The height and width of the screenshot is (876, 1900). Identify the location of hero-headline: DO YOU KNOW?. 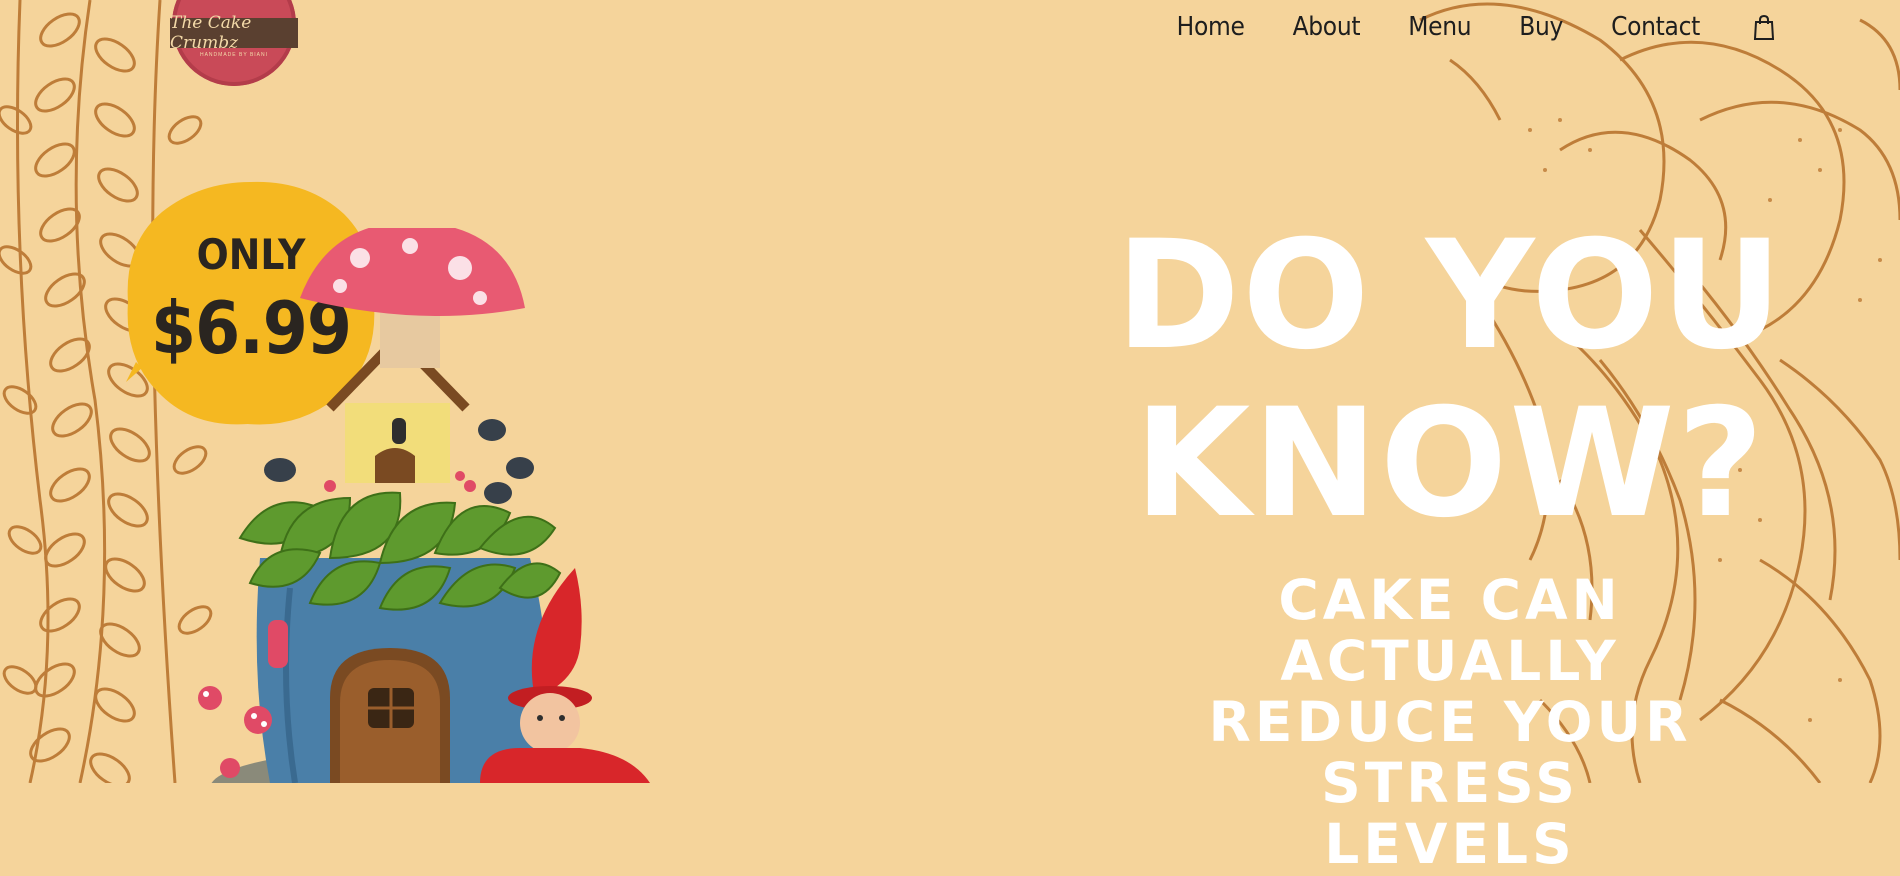
(1450, 380).